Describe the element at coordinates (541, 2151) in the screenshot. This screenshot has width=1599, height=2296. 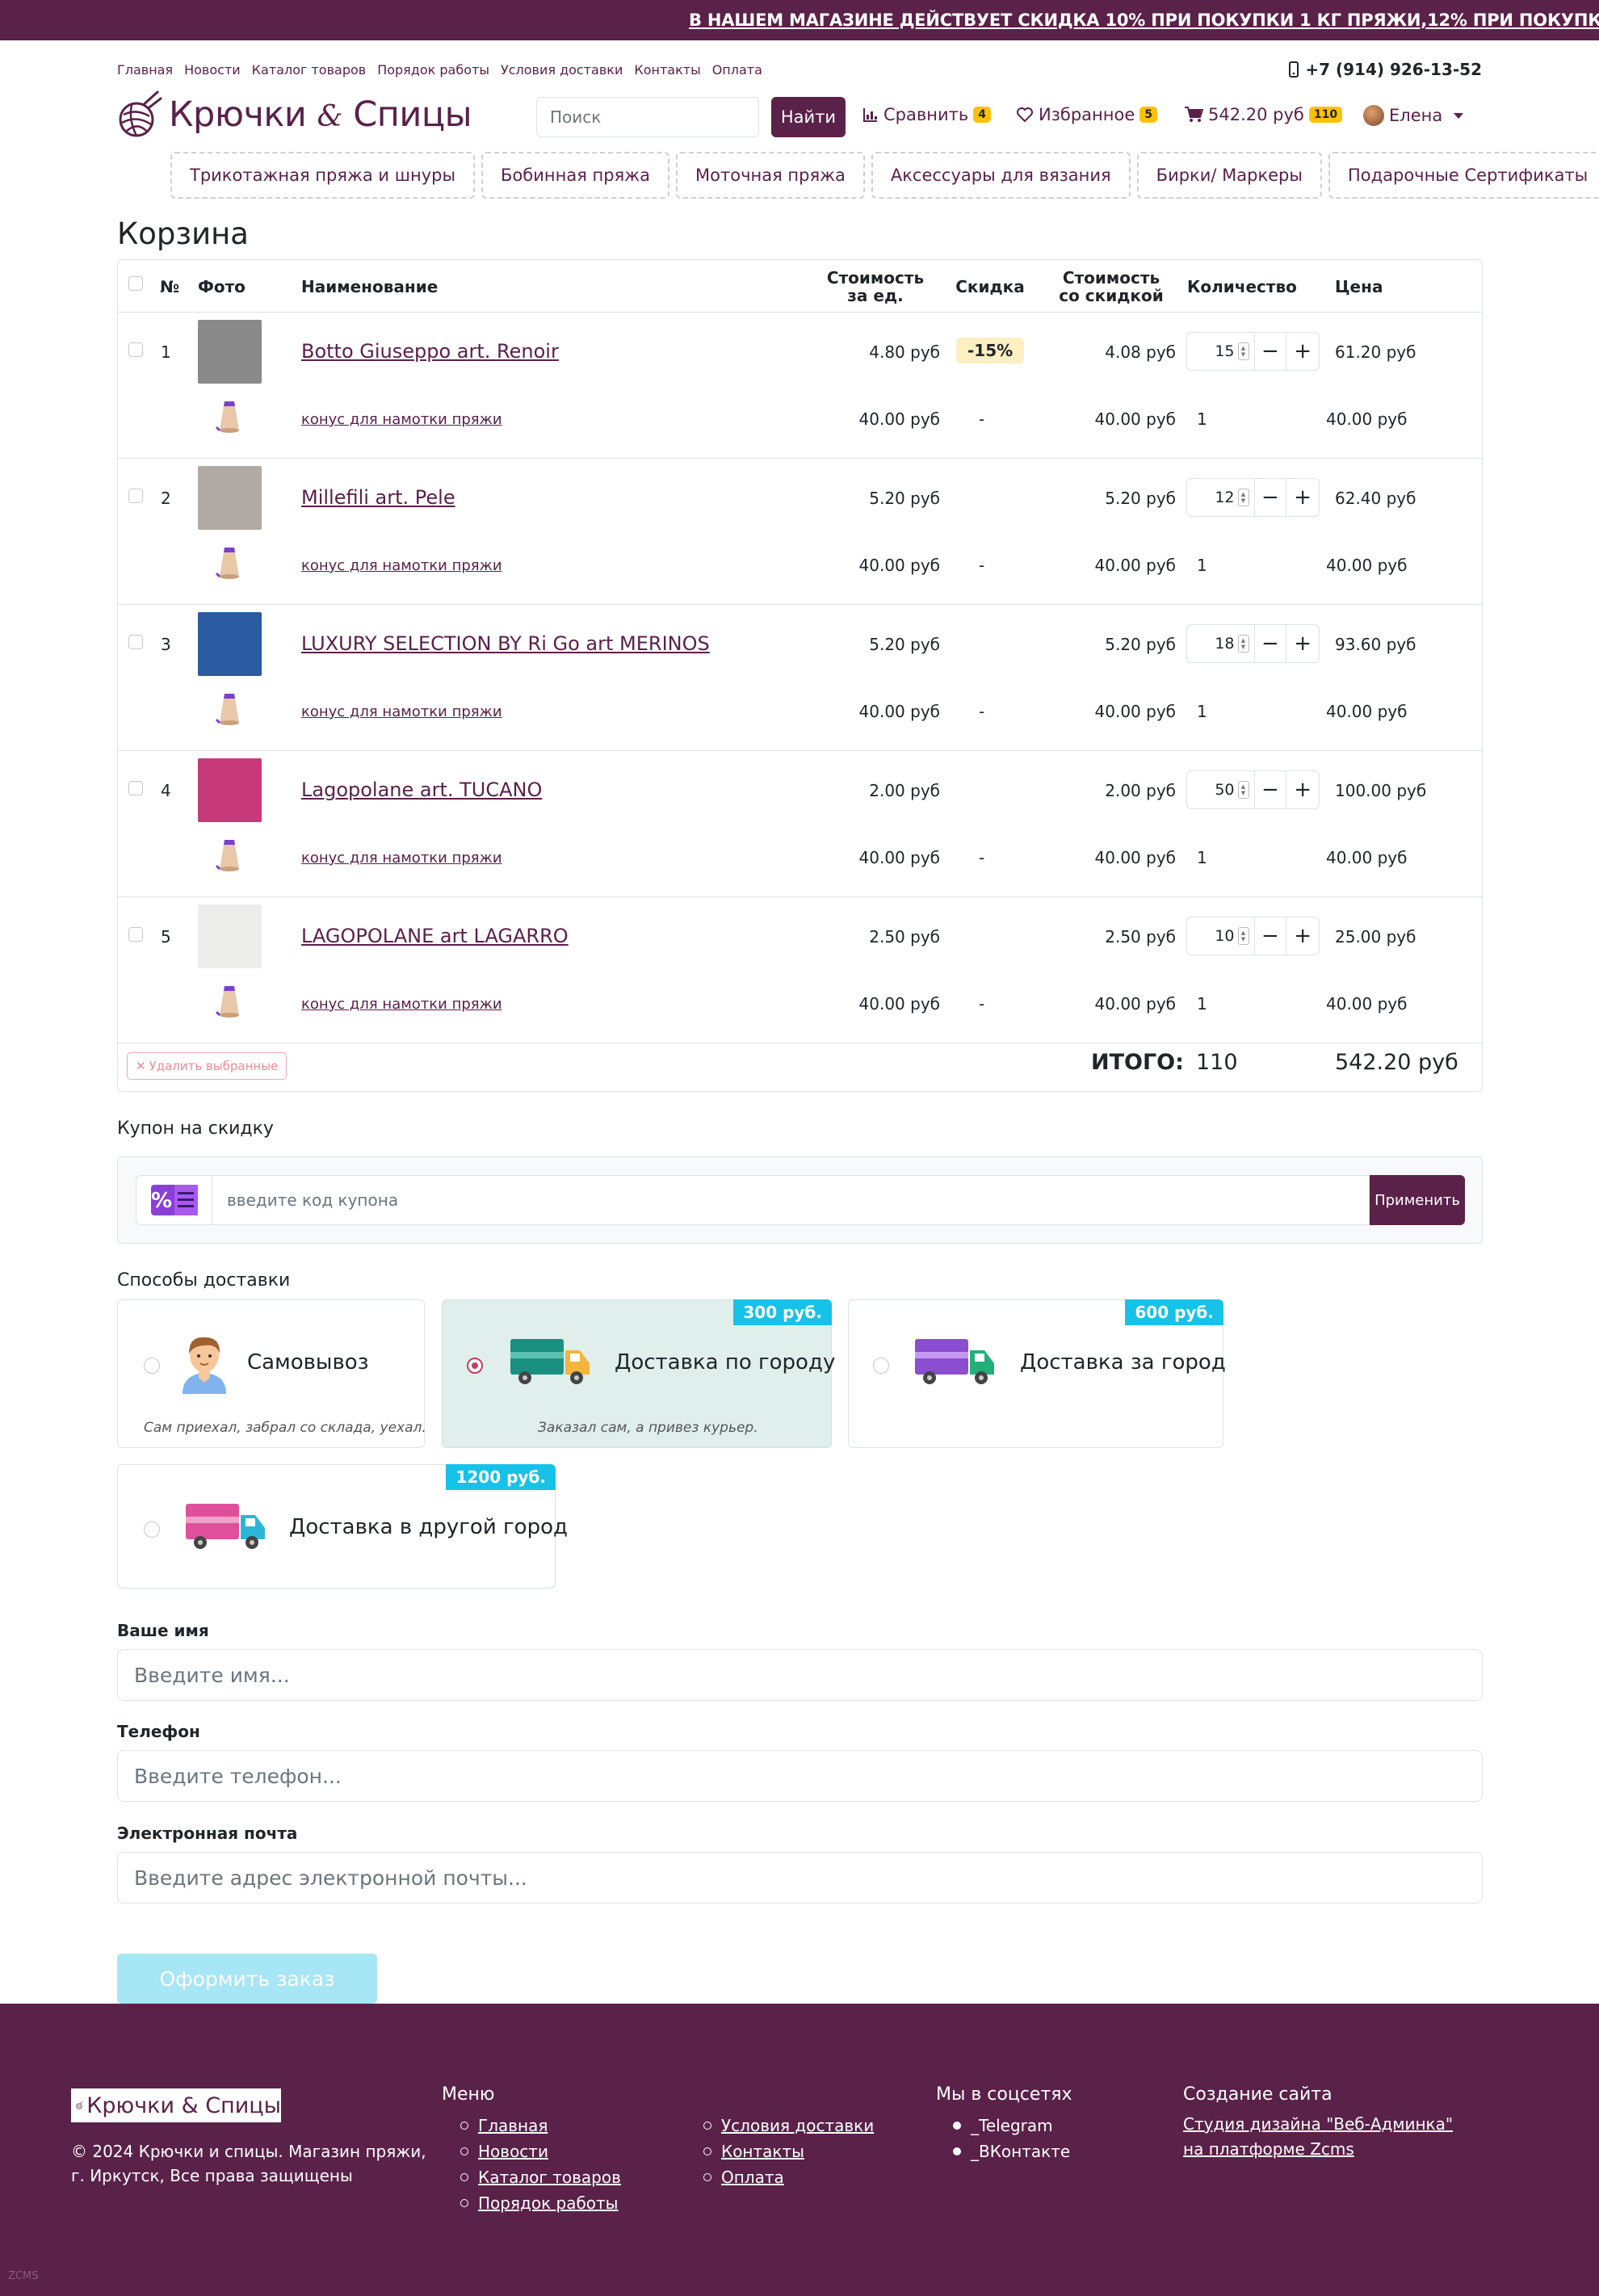
I see `footer-link-news: Новости` at that location.